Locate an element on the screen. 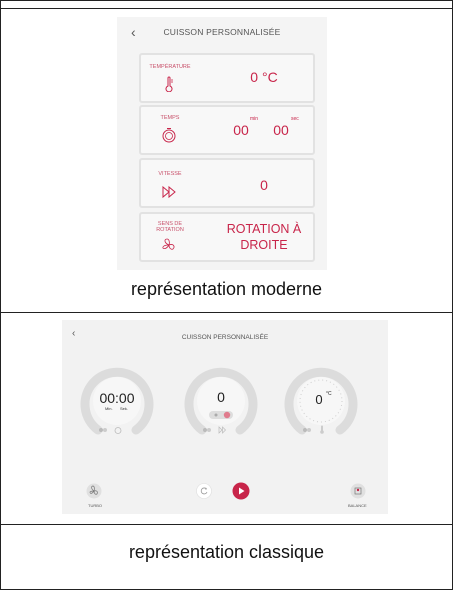 This screenshot has height=590, width=453. middle-divider is located at coordinates (226, 312).